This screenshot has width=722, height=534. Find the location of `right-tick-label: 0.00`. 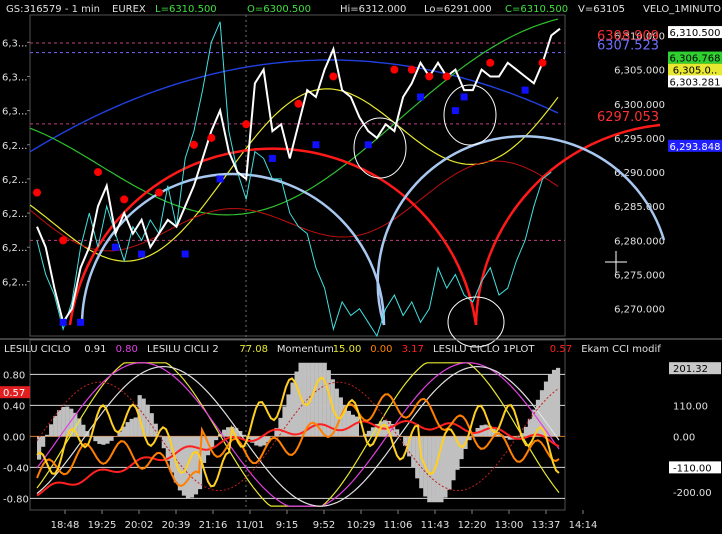

right-tick-label: 0.00 is located at coordinates (684, 437).